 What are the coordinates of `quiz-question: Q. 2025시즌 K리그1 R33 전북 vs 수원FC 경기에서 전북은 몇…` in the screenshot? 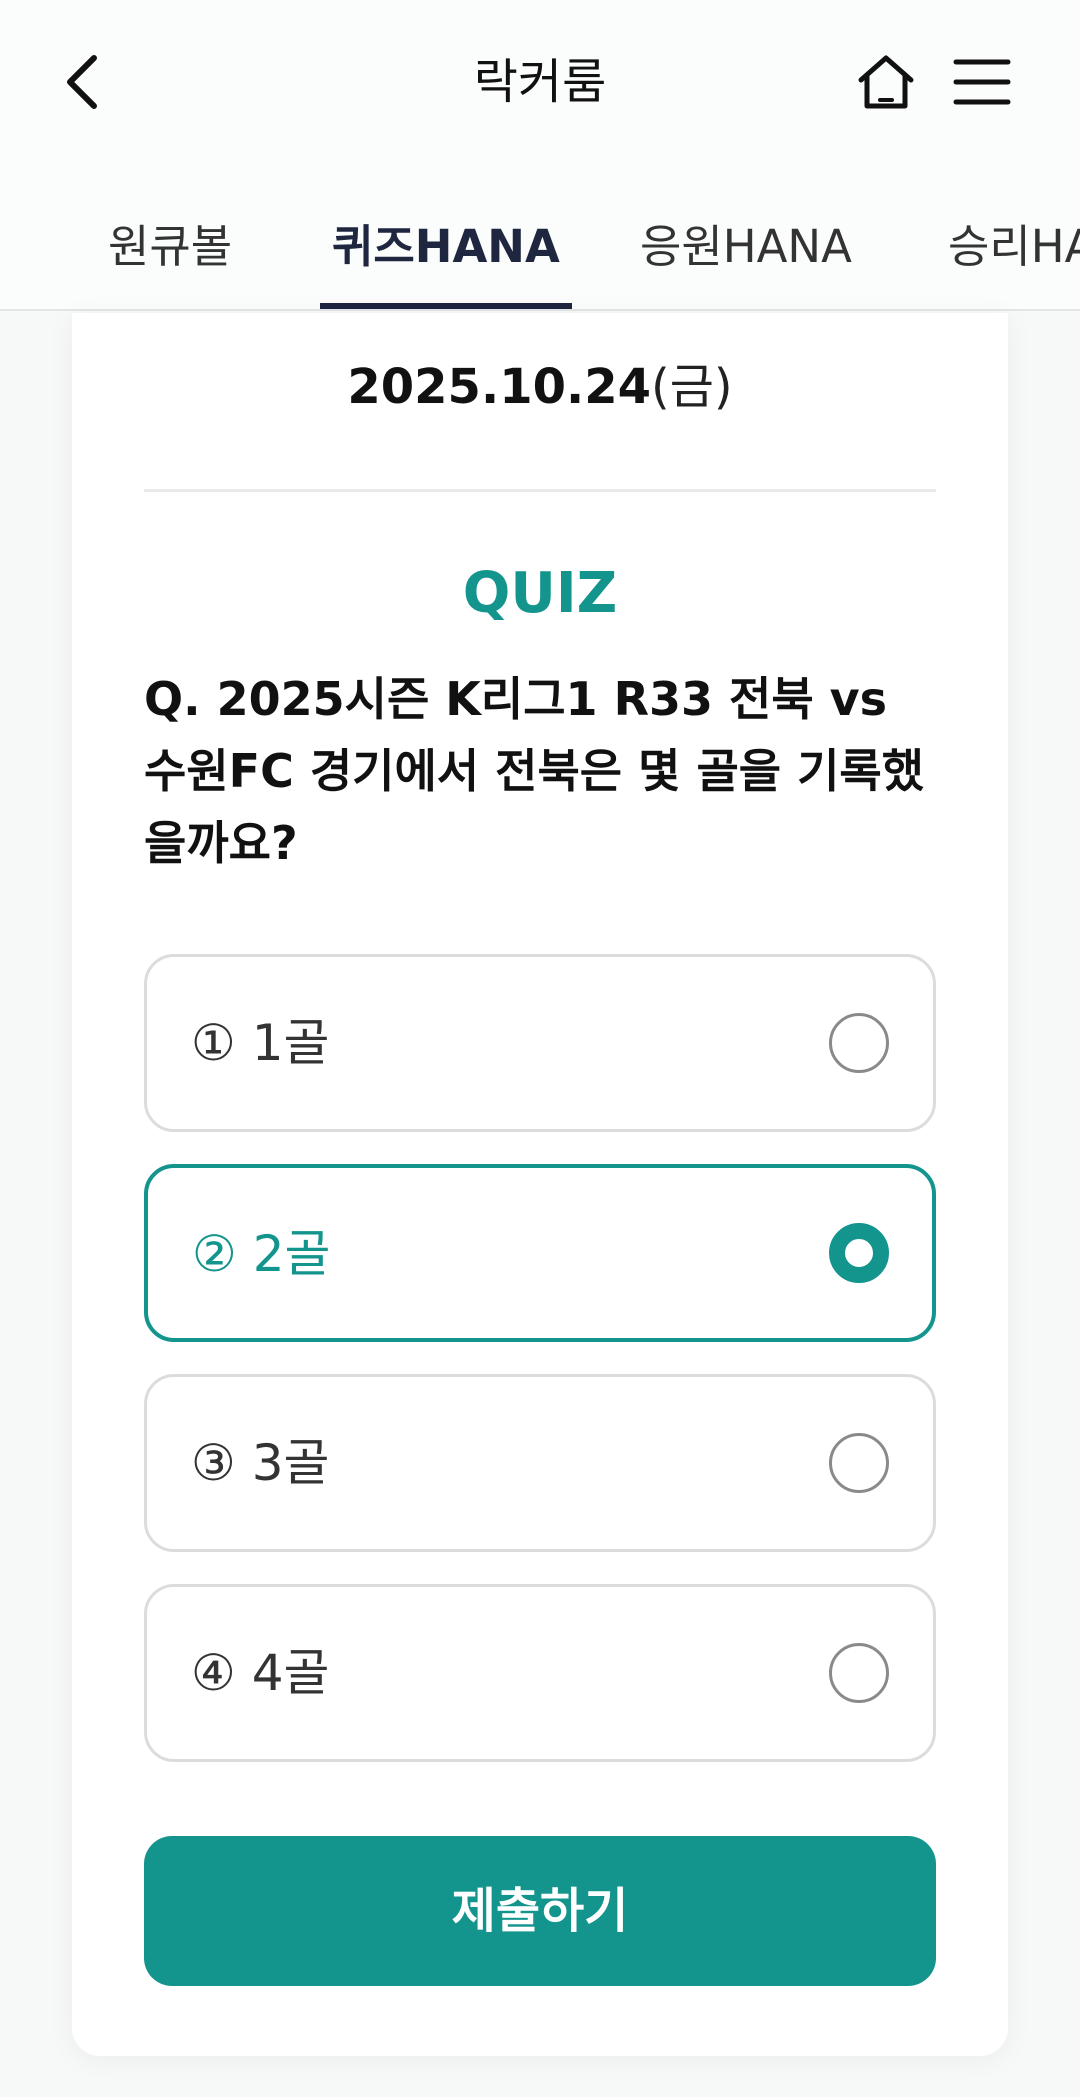 It's located at (534, 771).